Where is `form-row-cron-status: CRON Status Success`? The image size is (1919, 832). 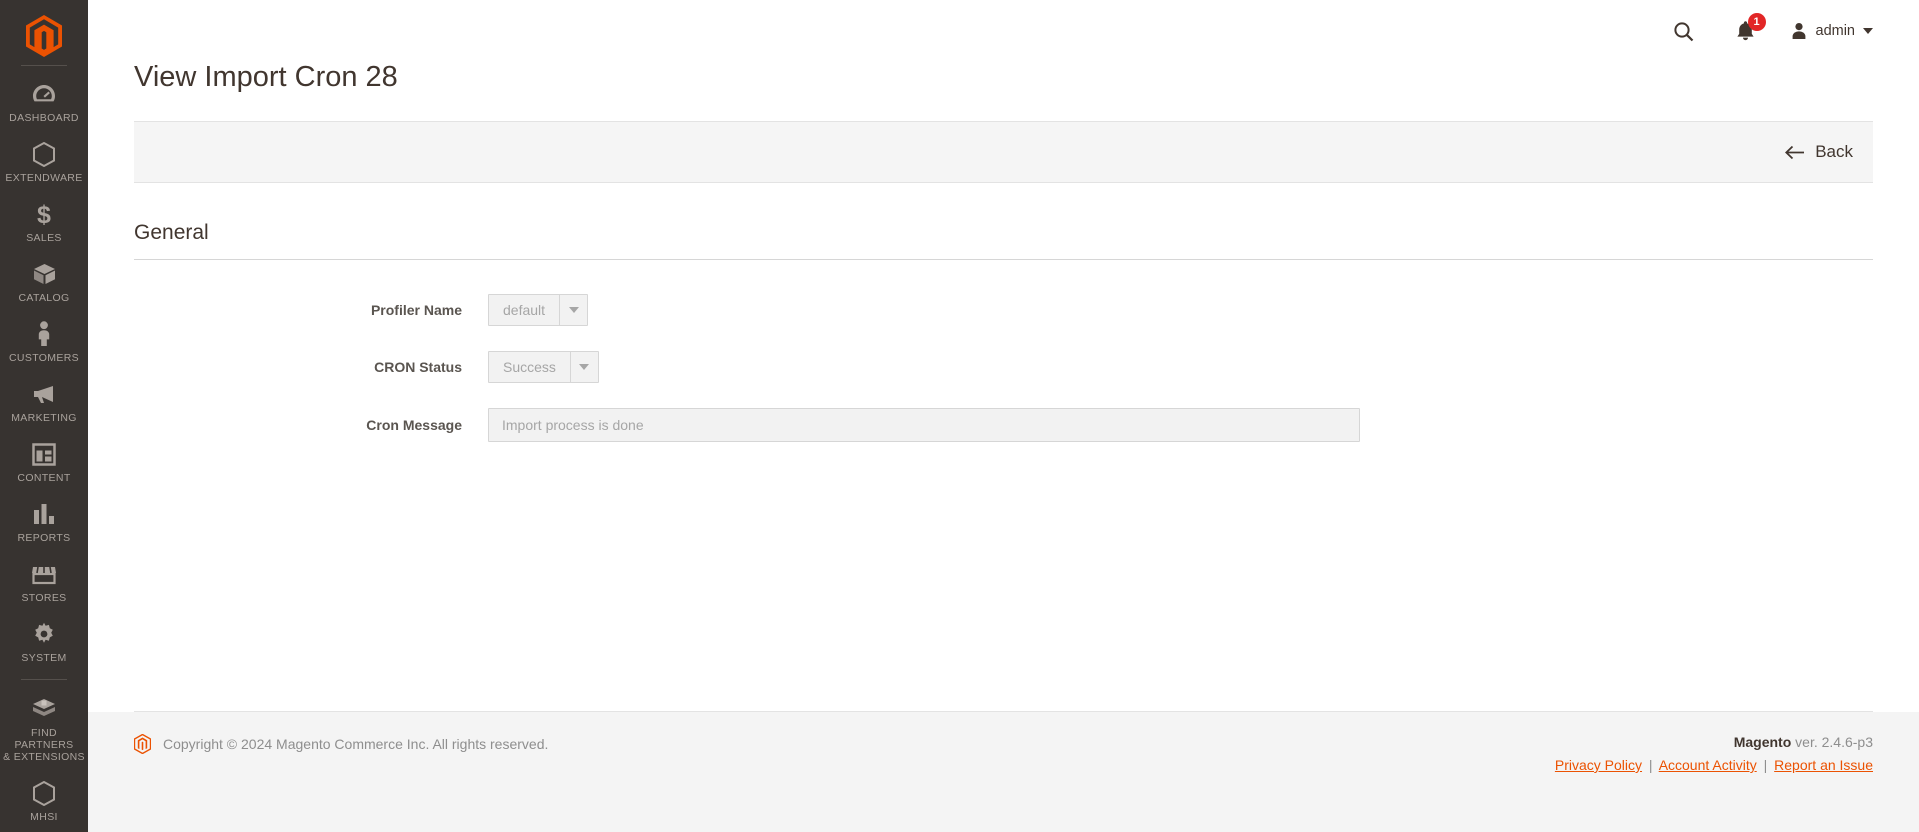
form-row-cron-status: CRON Status Success is located at coordinates (1003, 367).